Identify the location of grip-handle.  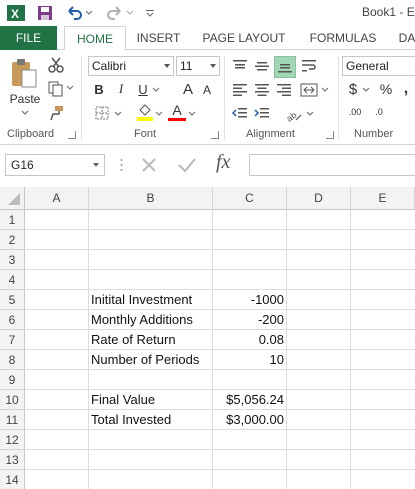
(121, 165).